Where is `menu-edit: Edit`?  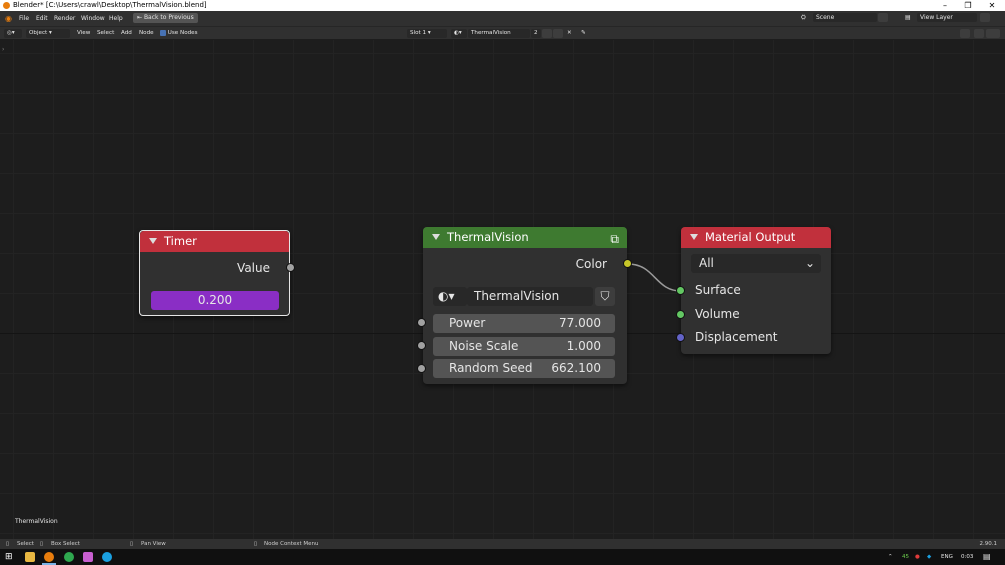
menu-edit: Edit is located at coordinates (42, 18).